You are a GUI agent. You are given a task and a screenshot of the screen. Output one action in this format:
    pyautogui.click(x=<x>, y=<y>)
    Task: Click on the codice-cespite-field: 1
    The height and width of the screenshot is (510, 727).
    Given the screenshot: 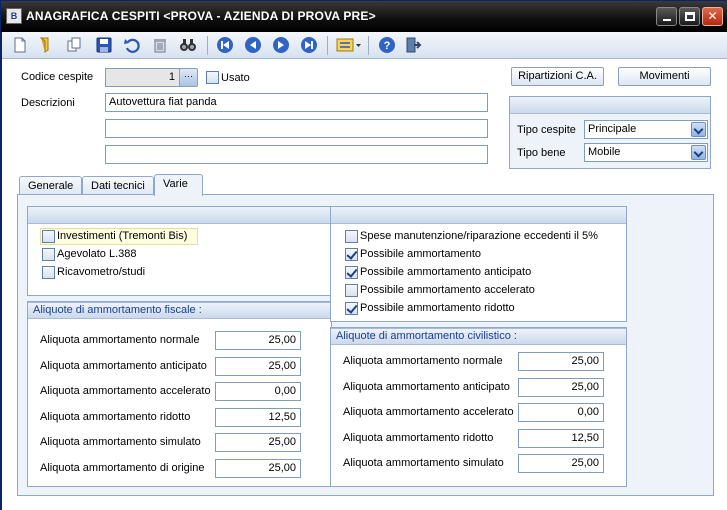 What is the action you would take?
    pyautogui.click(x=142, y=77)
    